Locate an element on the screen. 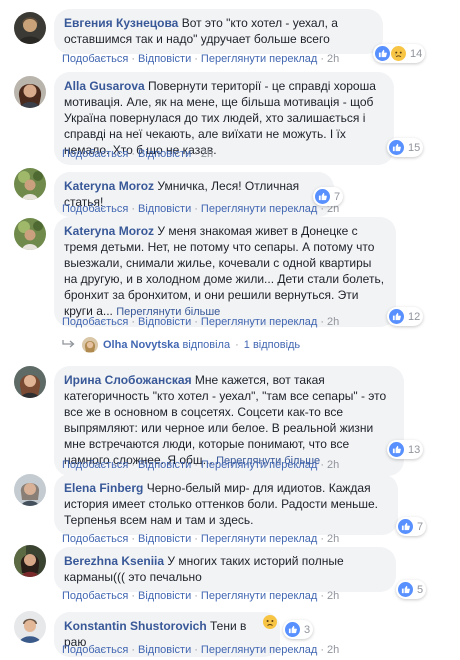  reaction-summary: 3 is located at coordinates (298, 629).